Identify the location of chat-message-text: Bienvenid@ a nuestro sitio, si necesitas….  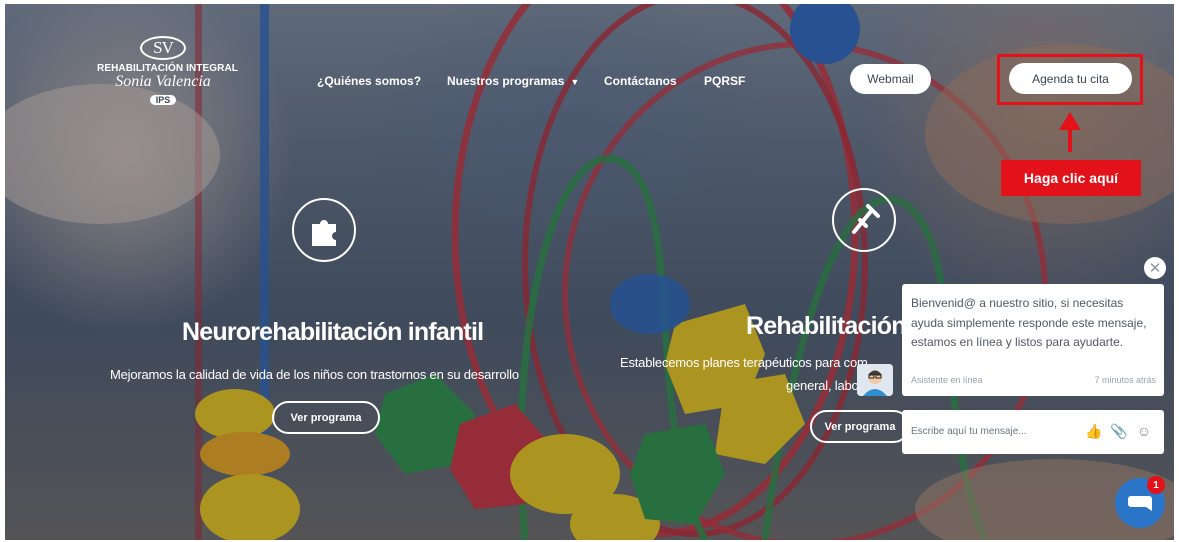
(1029, 322).